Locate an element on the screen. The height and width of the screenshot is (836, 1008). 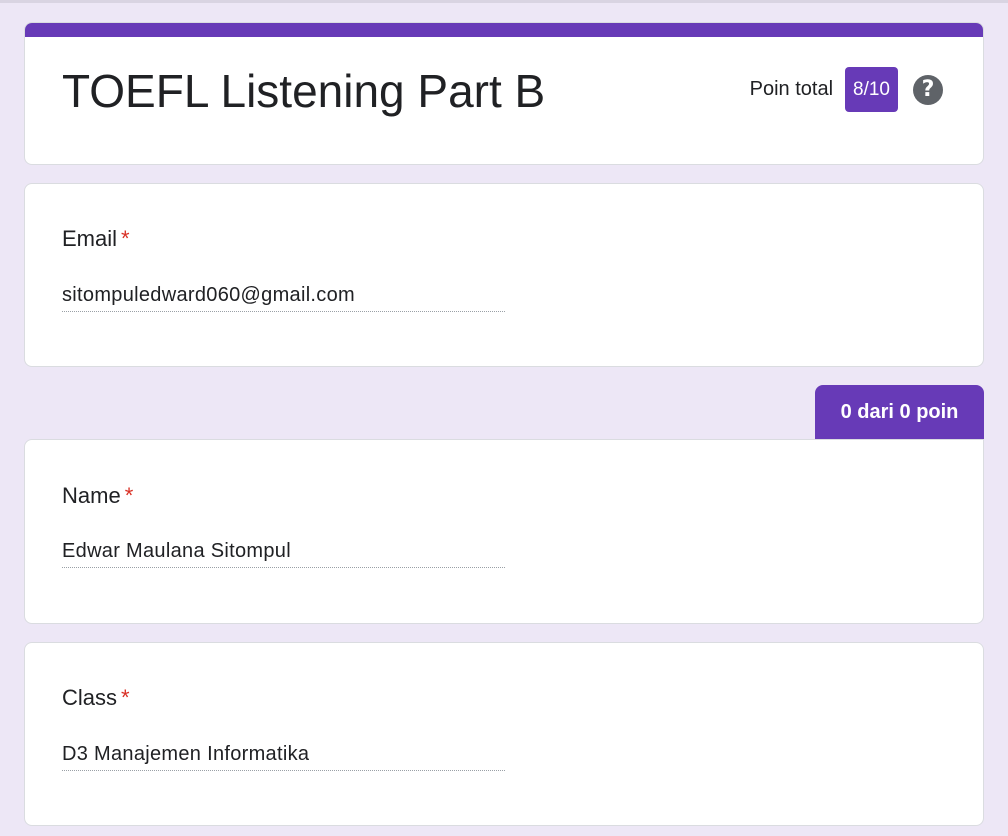
form-title: TOEFL Listening Part B is located at coordinates (304, 91).